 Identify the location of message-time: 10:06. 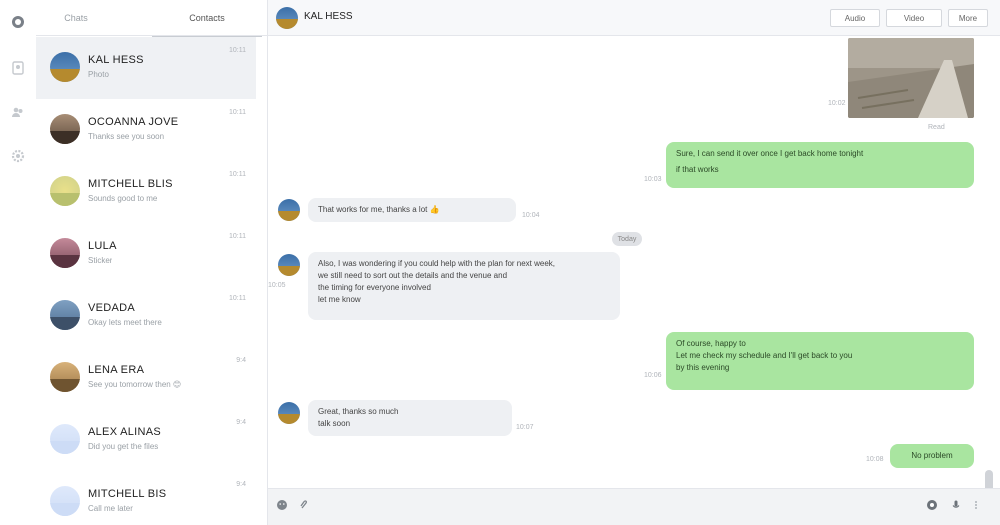
(653, 375).